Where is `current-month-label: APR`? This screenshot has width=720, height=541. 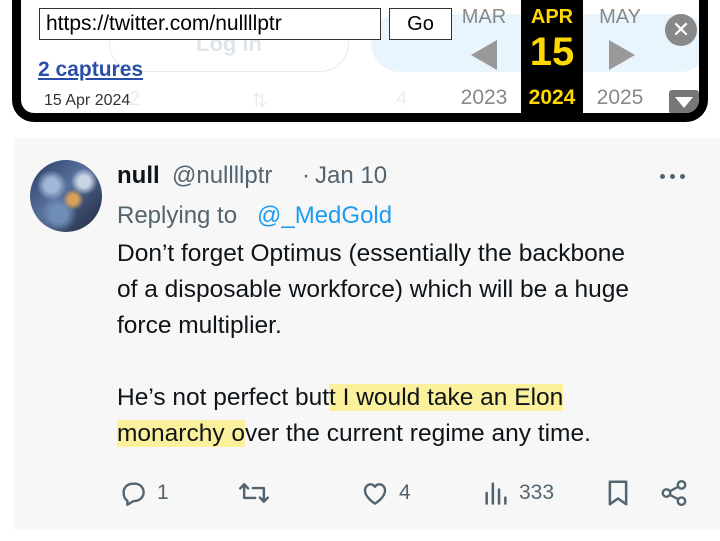
current-month-label: APR is located at coordinates (552, 17).